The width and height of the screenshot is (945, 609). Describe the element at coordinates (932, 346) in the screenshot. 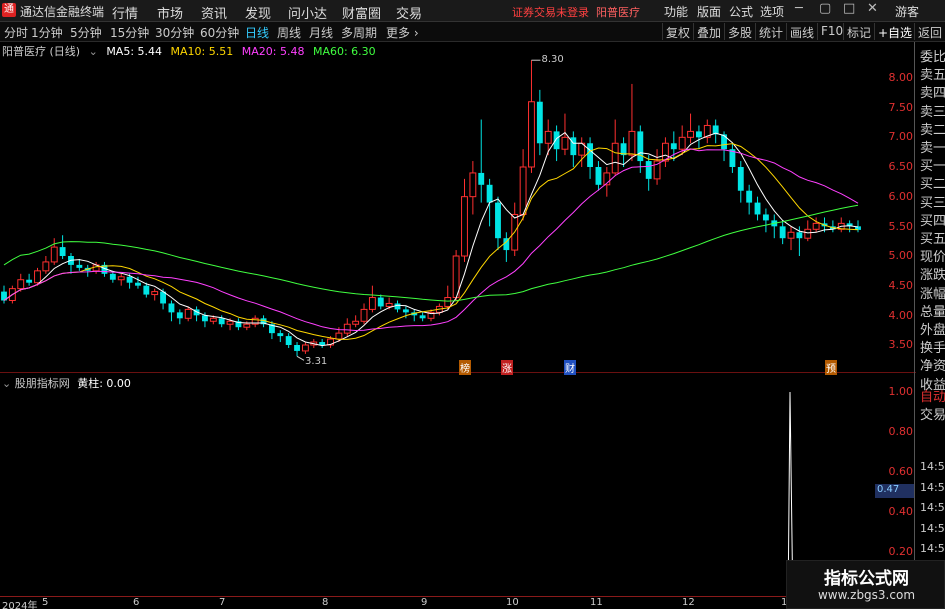

I see `sidebar-item: 换手` at that location.